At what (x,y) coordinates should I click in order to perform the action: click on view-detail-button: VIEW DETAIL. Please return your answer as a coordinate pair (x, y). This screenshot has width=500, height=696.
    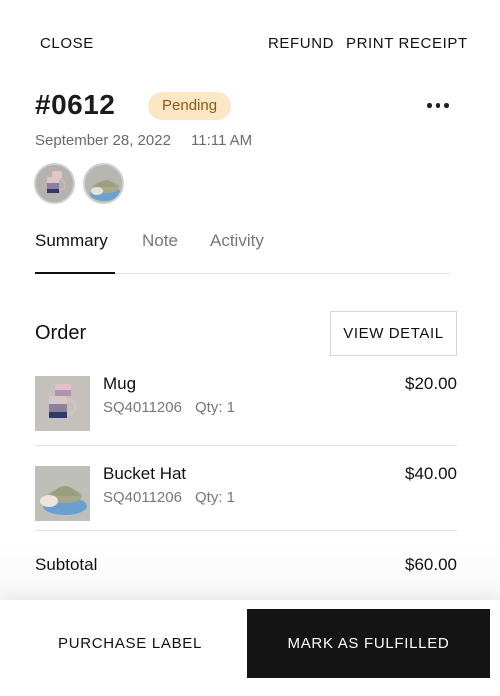
    Looking at the image, I should click on (393, 333).